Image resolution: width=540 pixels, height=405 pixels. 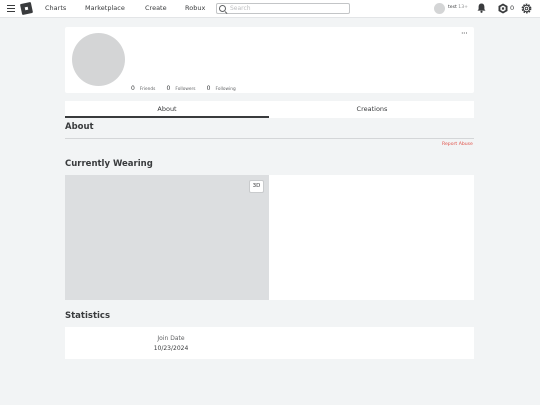 What do you see at coordinates (185, 89) in the screenshot?
I see `followers-label: Followers` at bounding box center [185, 89].